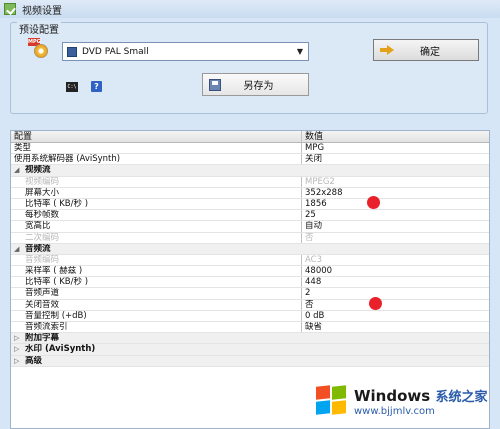  What do you see at coordinates (314, 259) in the screenshot?
I see `property-value: AC3` at bounding box center [314, 259].